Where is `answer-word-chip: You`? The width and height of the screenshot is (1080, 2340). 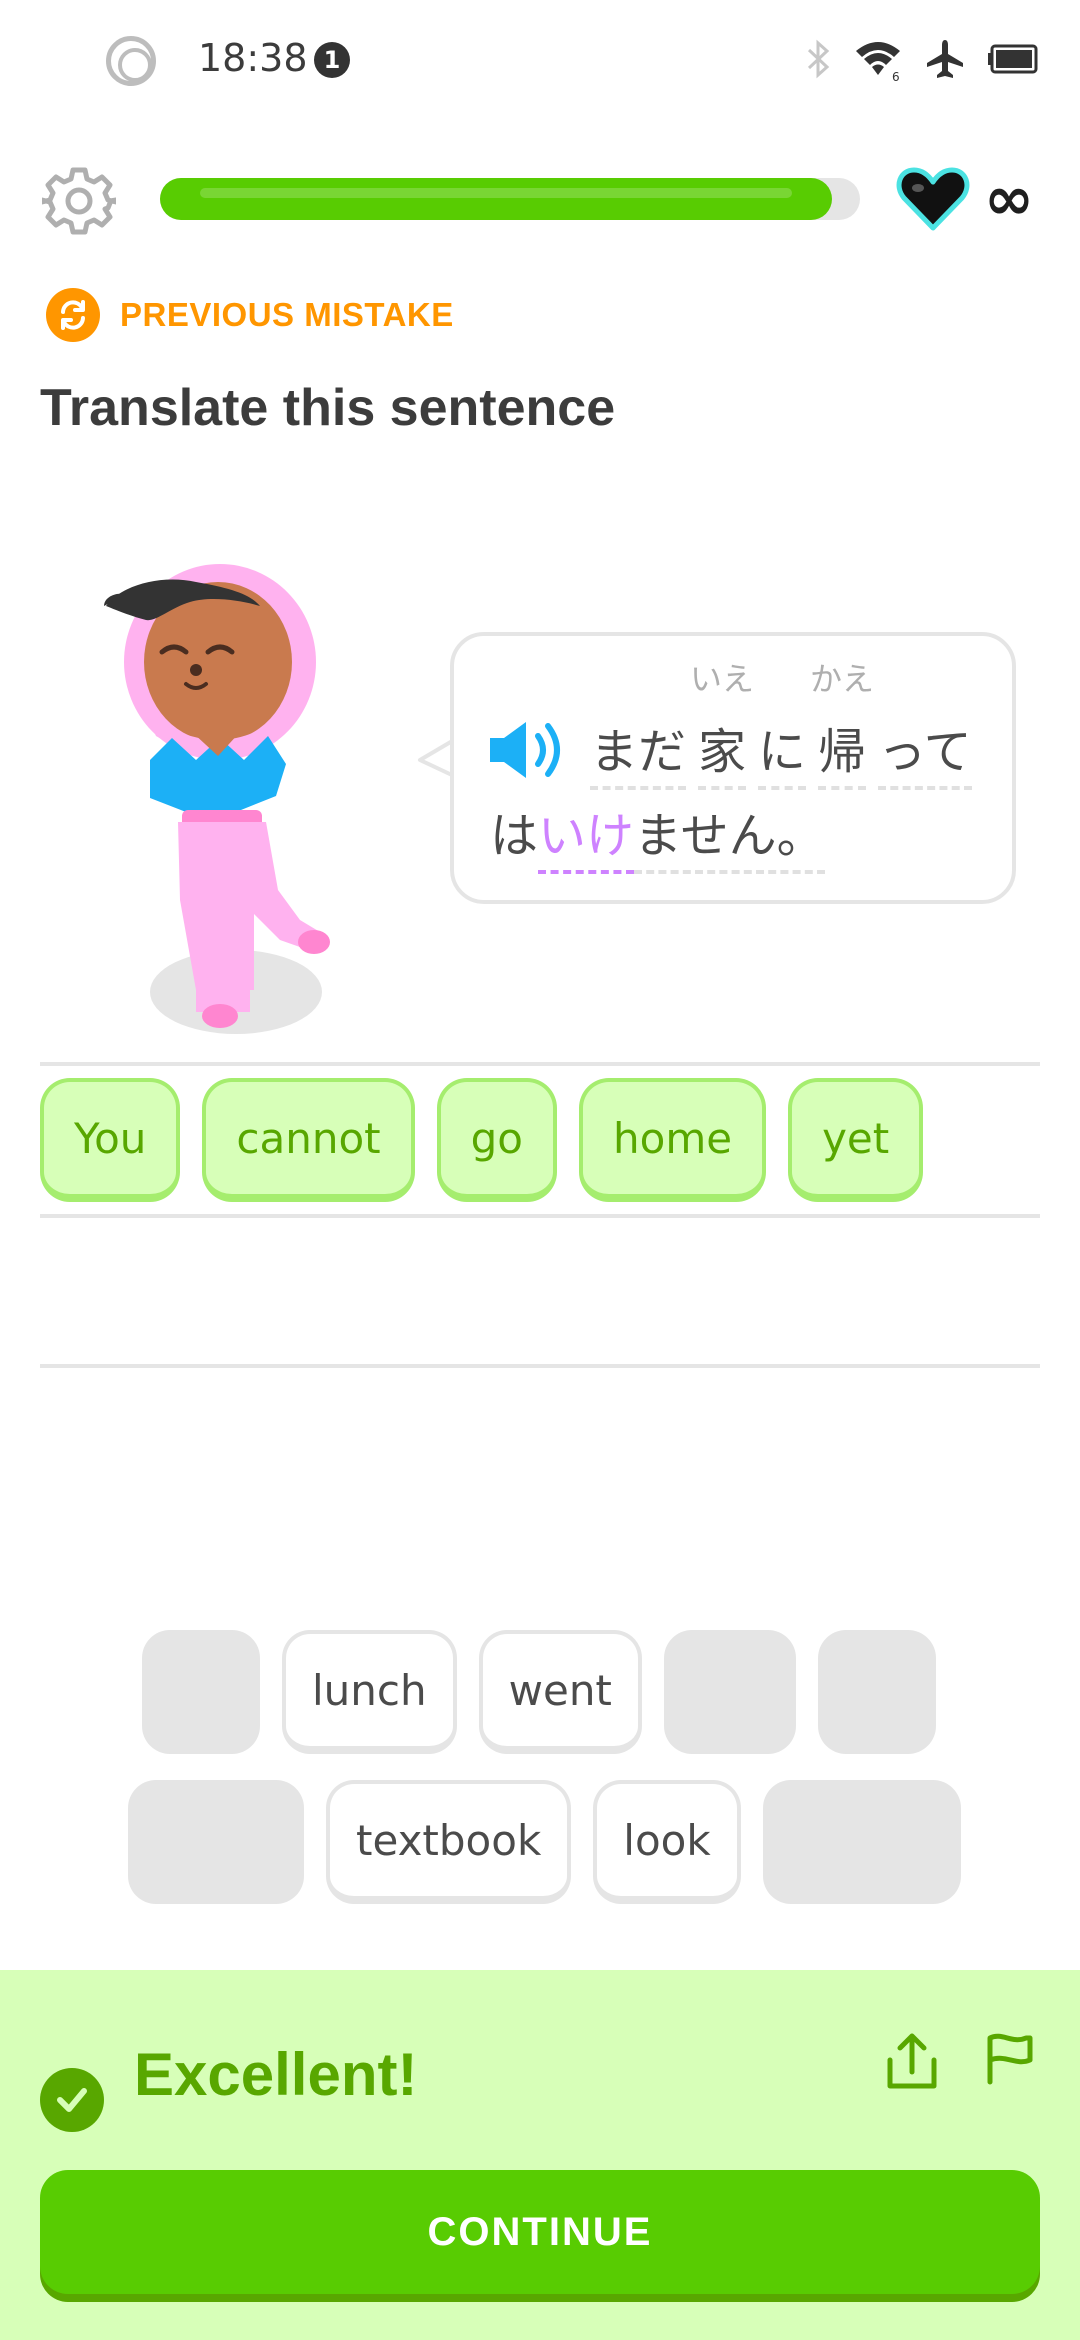 answer-word-chip: You is located at coordinates (110, 1140).